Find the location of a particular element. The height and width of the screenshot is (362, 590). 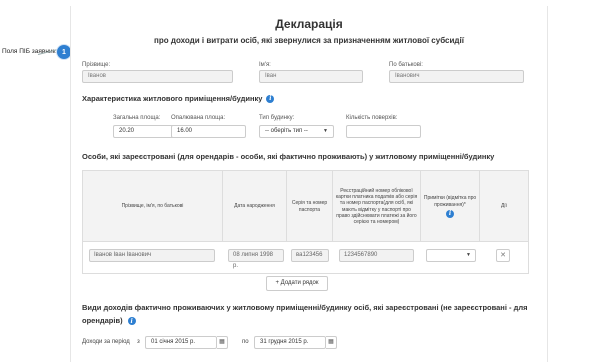

heated-area-field: 16.00 is located at coordinates (208, 131).